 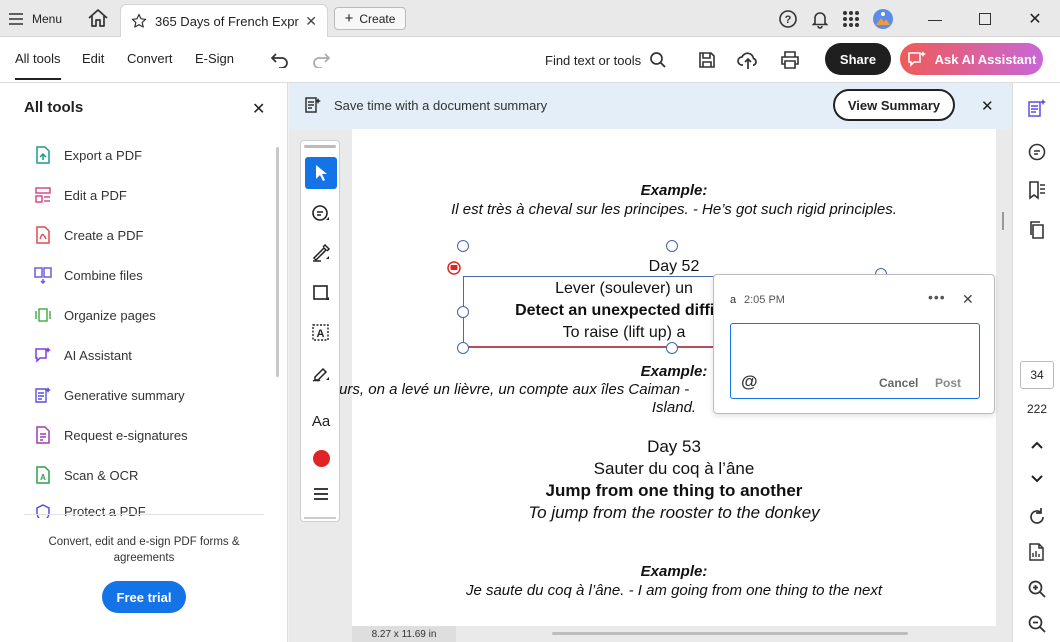 What do you see at coordinates (454, 268) in the screenshot?
I see `comment-marker-icon` at bounding box center [454, 268].